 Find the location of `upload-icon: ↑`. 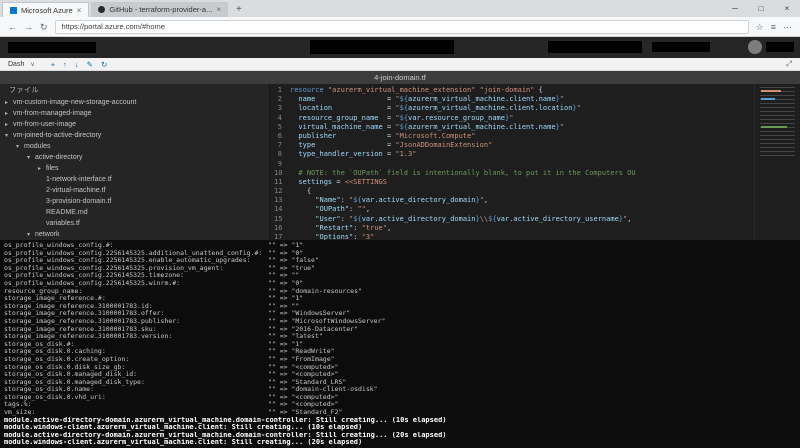

upload-icon: ↑ is located at coordinates (65, 64).